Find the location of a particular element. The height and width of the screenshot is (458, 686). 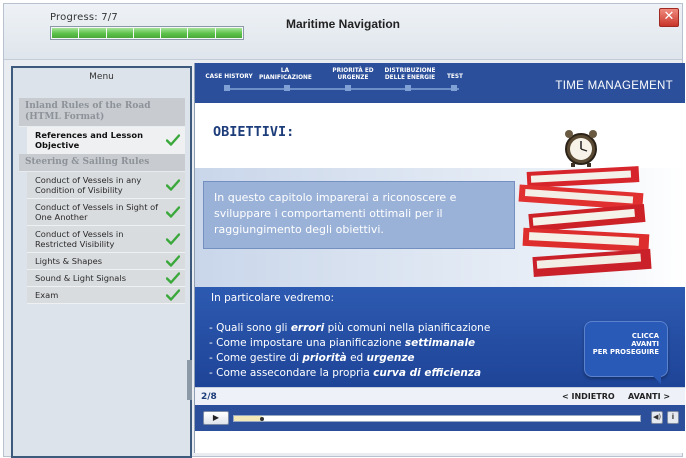

callout-line: AVANTI is located at coordinates (622, 344).